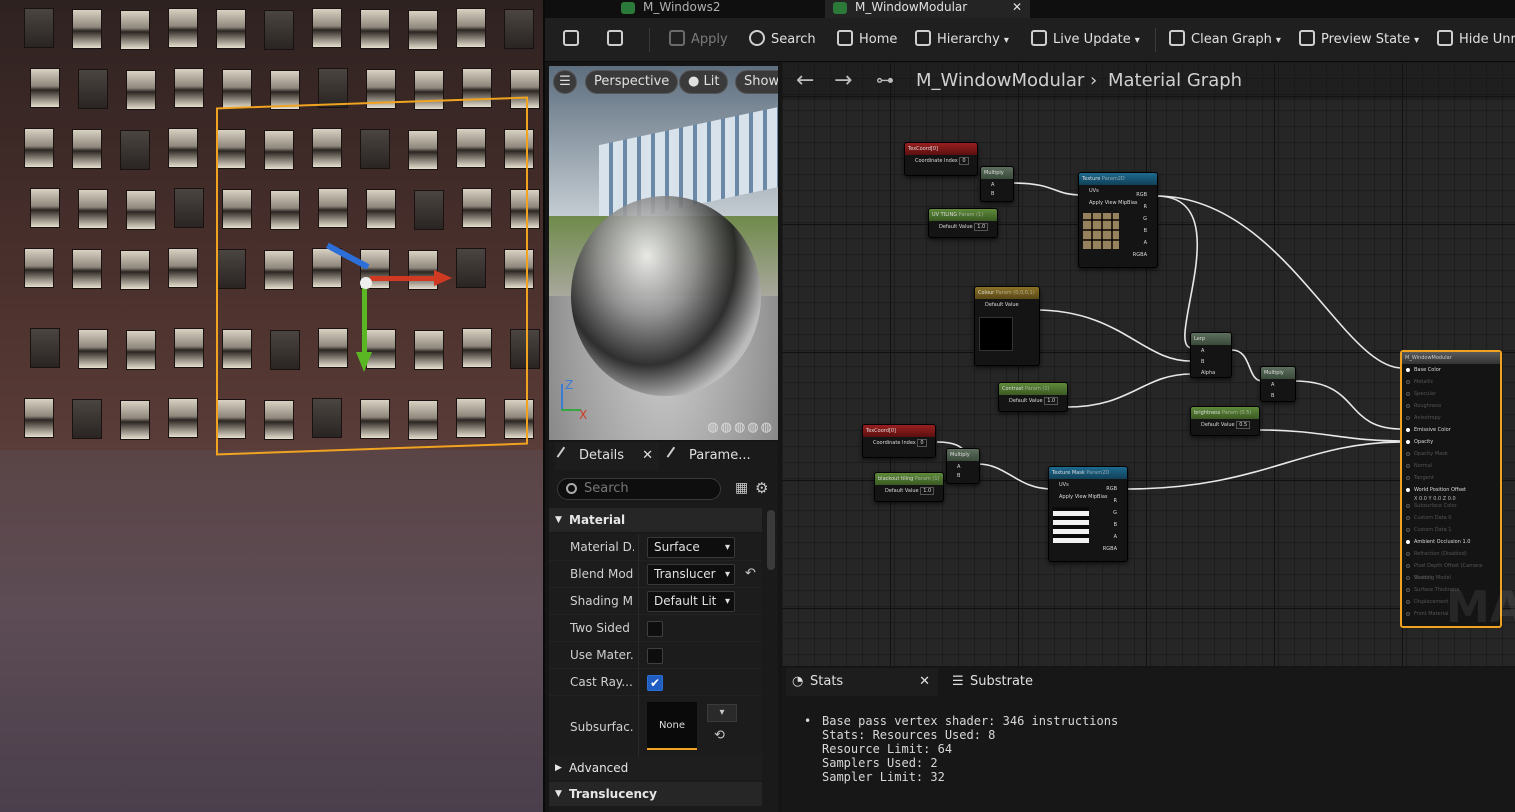 The image size is (1515, 812). What do you see at coordinates (740, 427) in the screenshot?
I see `preview-shape-buttons: ◍◍◍◍◍` at bounding box center [740, 427].